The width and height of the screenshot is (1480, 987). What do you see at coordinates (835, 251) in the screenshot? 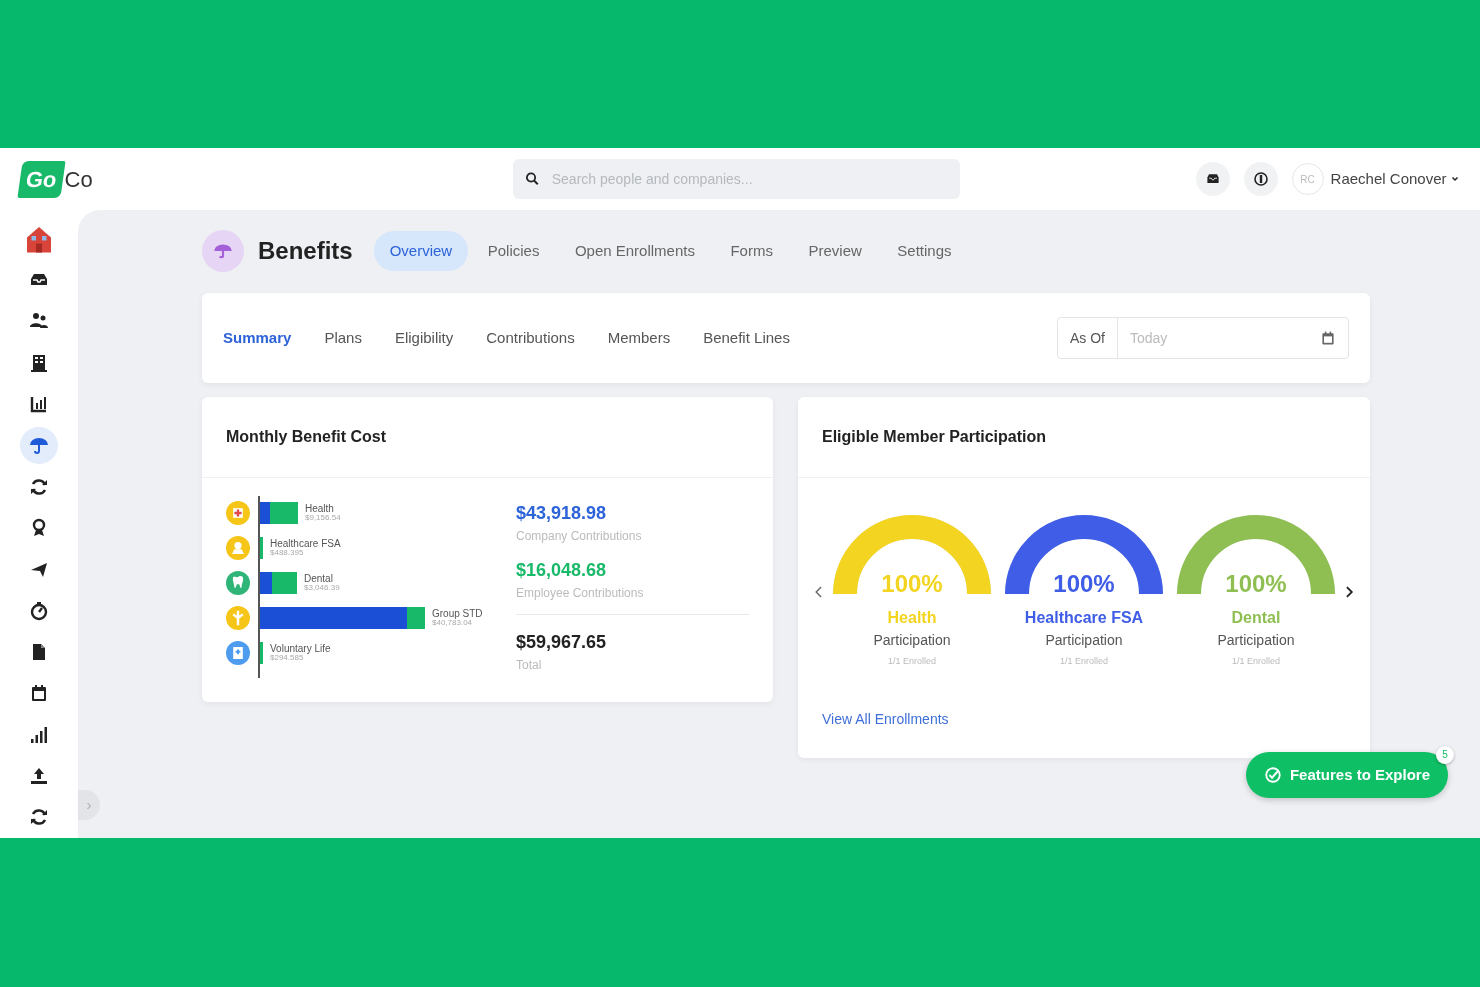
I see `page-tab: Preview` at bounding box center [835, 251].